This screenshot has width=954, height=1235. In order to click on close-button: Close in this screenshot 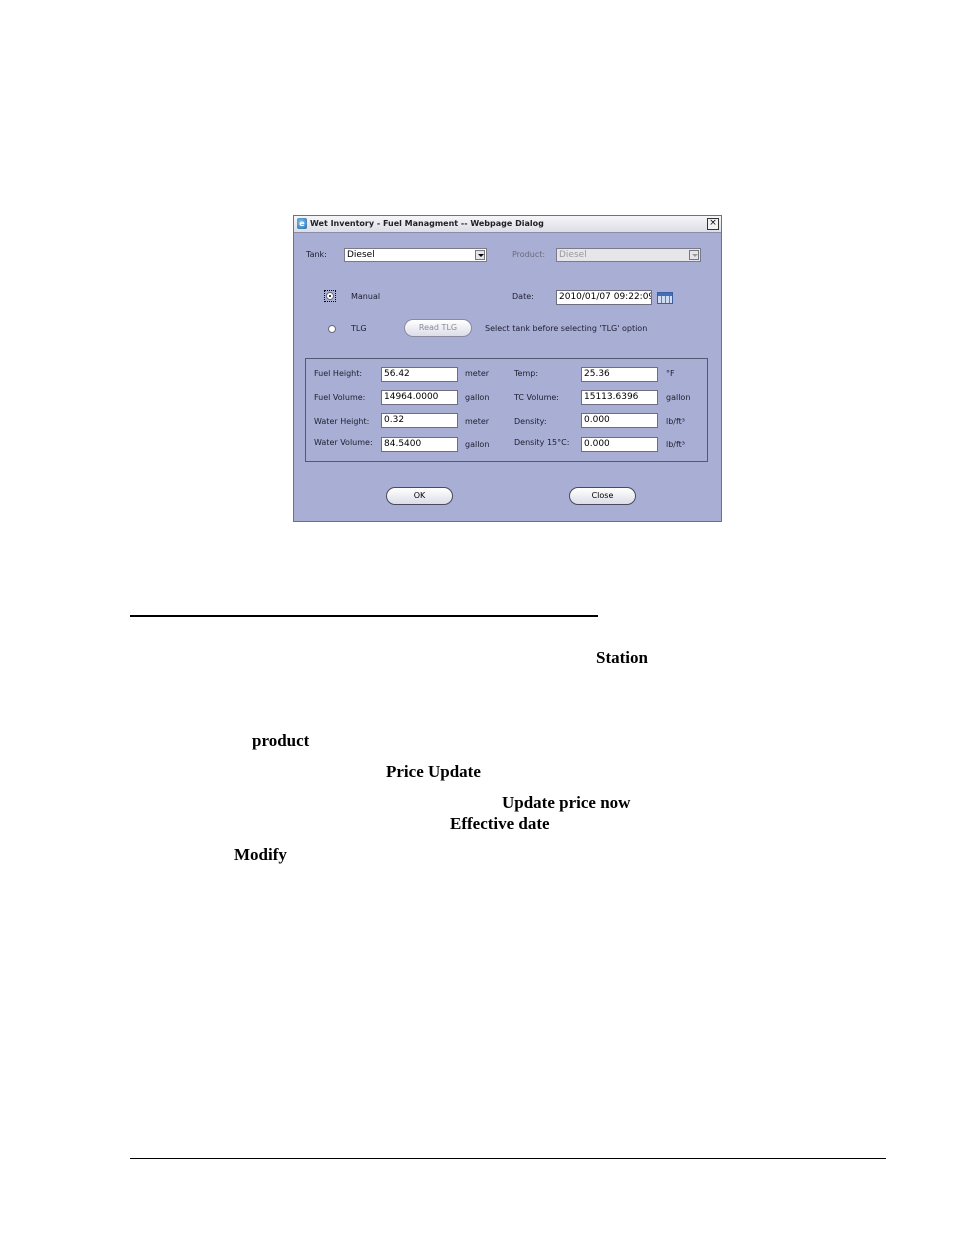, I will do `click(602, 496)`.